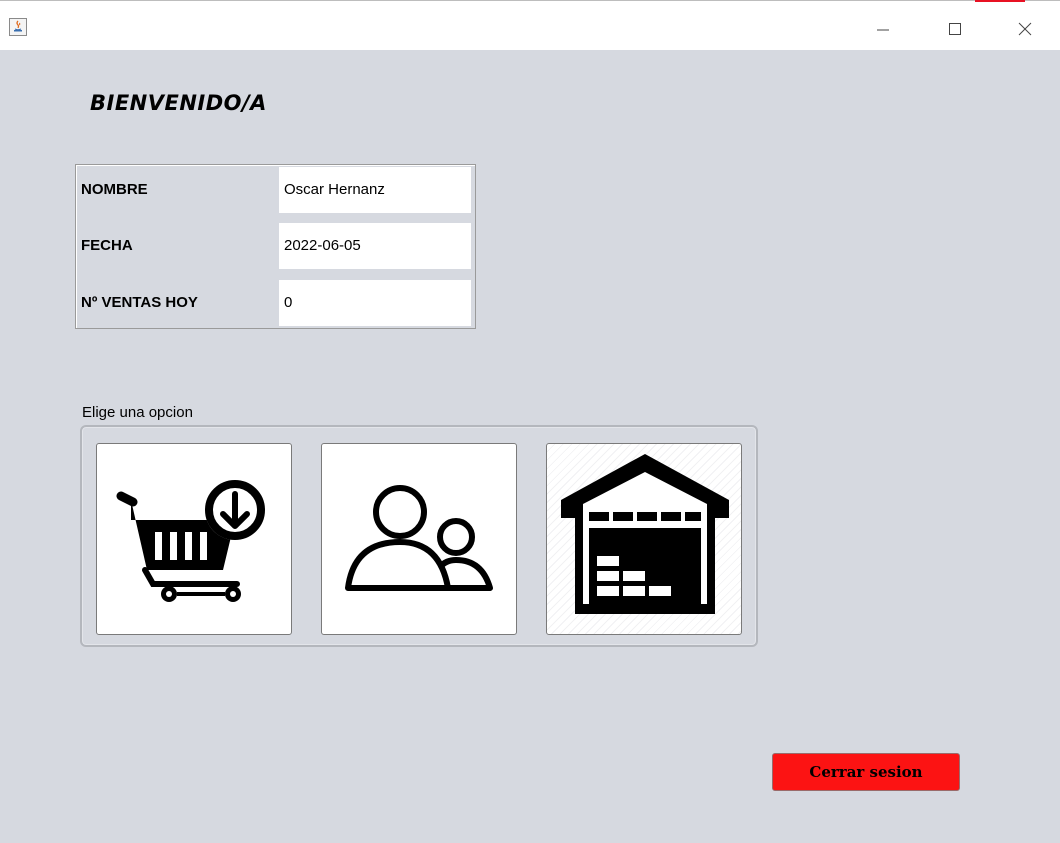 The image size is (1060, 843). What do you see at coordinates (107, 245) in the screenshot?
I see `info-label: FECHA` at bounding box center [107, 245].